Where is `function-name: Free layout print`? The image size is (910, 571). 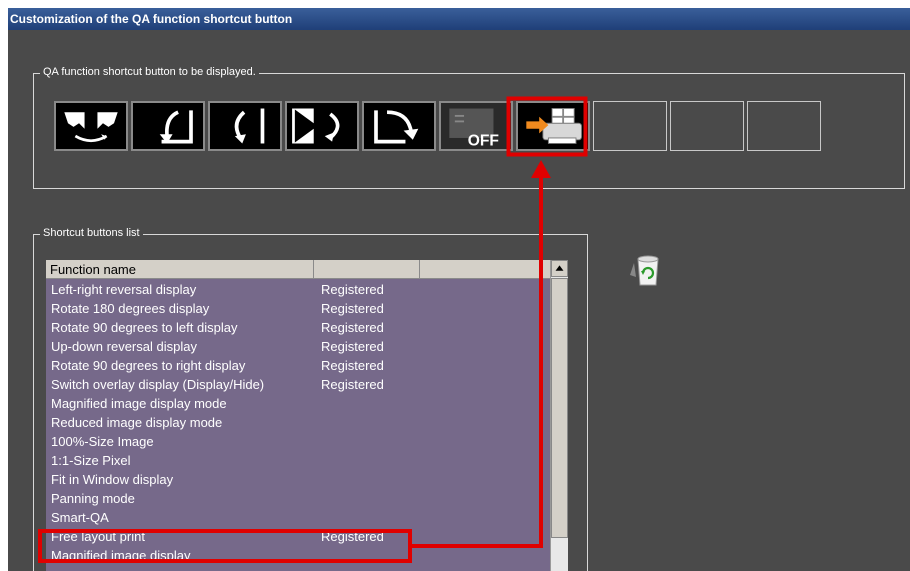
function-name: Free layout print is located at coordinates (98, 536).